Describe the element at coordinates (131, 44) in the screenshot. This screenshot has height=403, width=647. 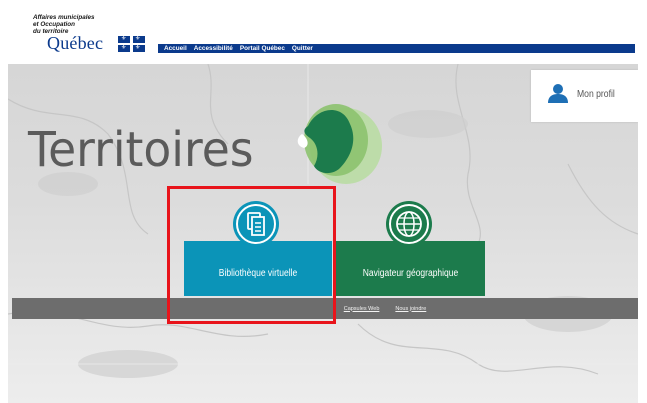
I see `quebec-flag-icon: ⚜ ⚜ ⚜ ⚜` at that location.